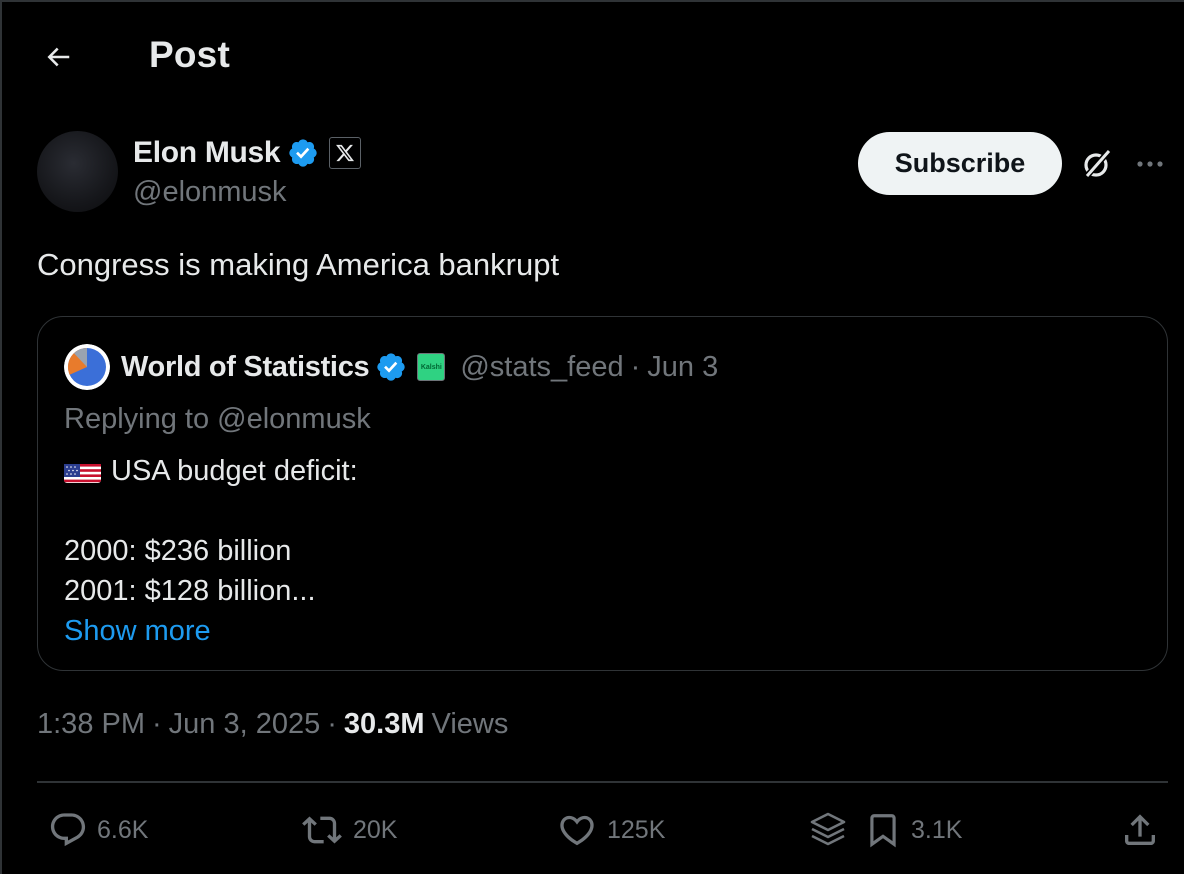  What do you see at coordinates (137, 631) in the screenshot?
I see `show-more-link: Show more` at bounding box center [137, 631].